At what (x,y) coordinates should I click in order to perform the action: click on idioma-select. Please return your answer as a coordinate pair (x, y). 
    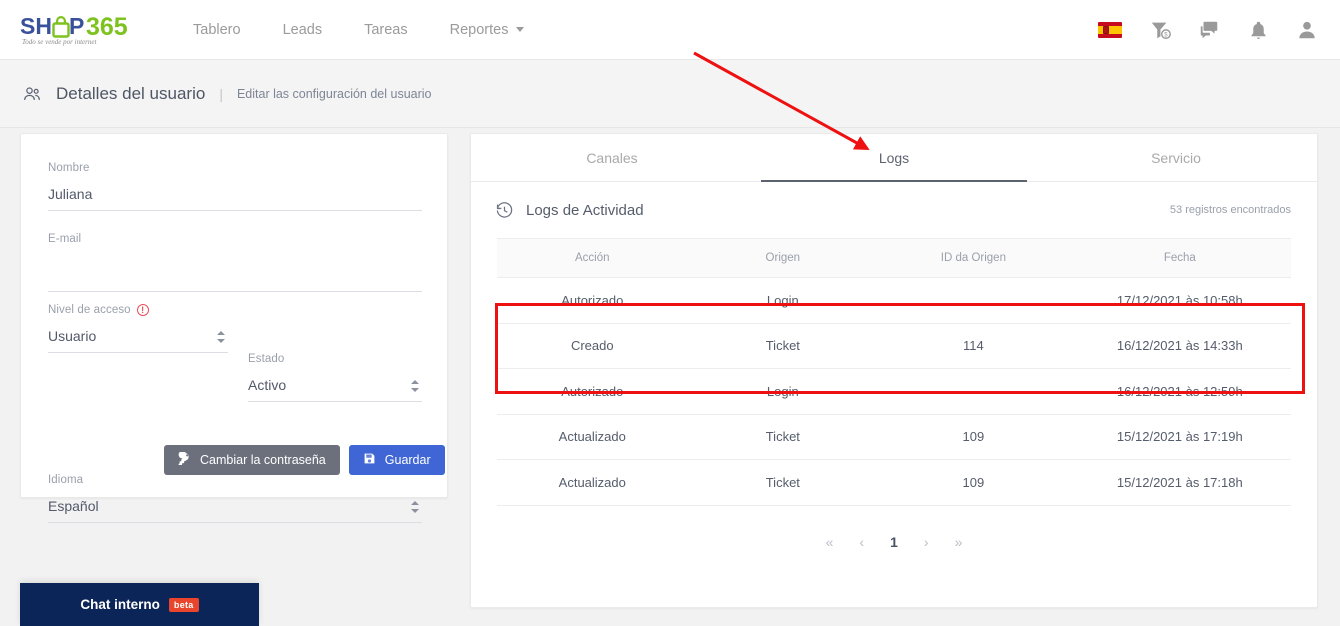
    Looking at the image, I should click on (235, 510).